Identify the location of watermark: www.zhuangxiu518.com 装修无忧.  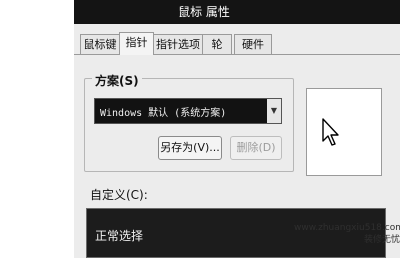
(347, 234).